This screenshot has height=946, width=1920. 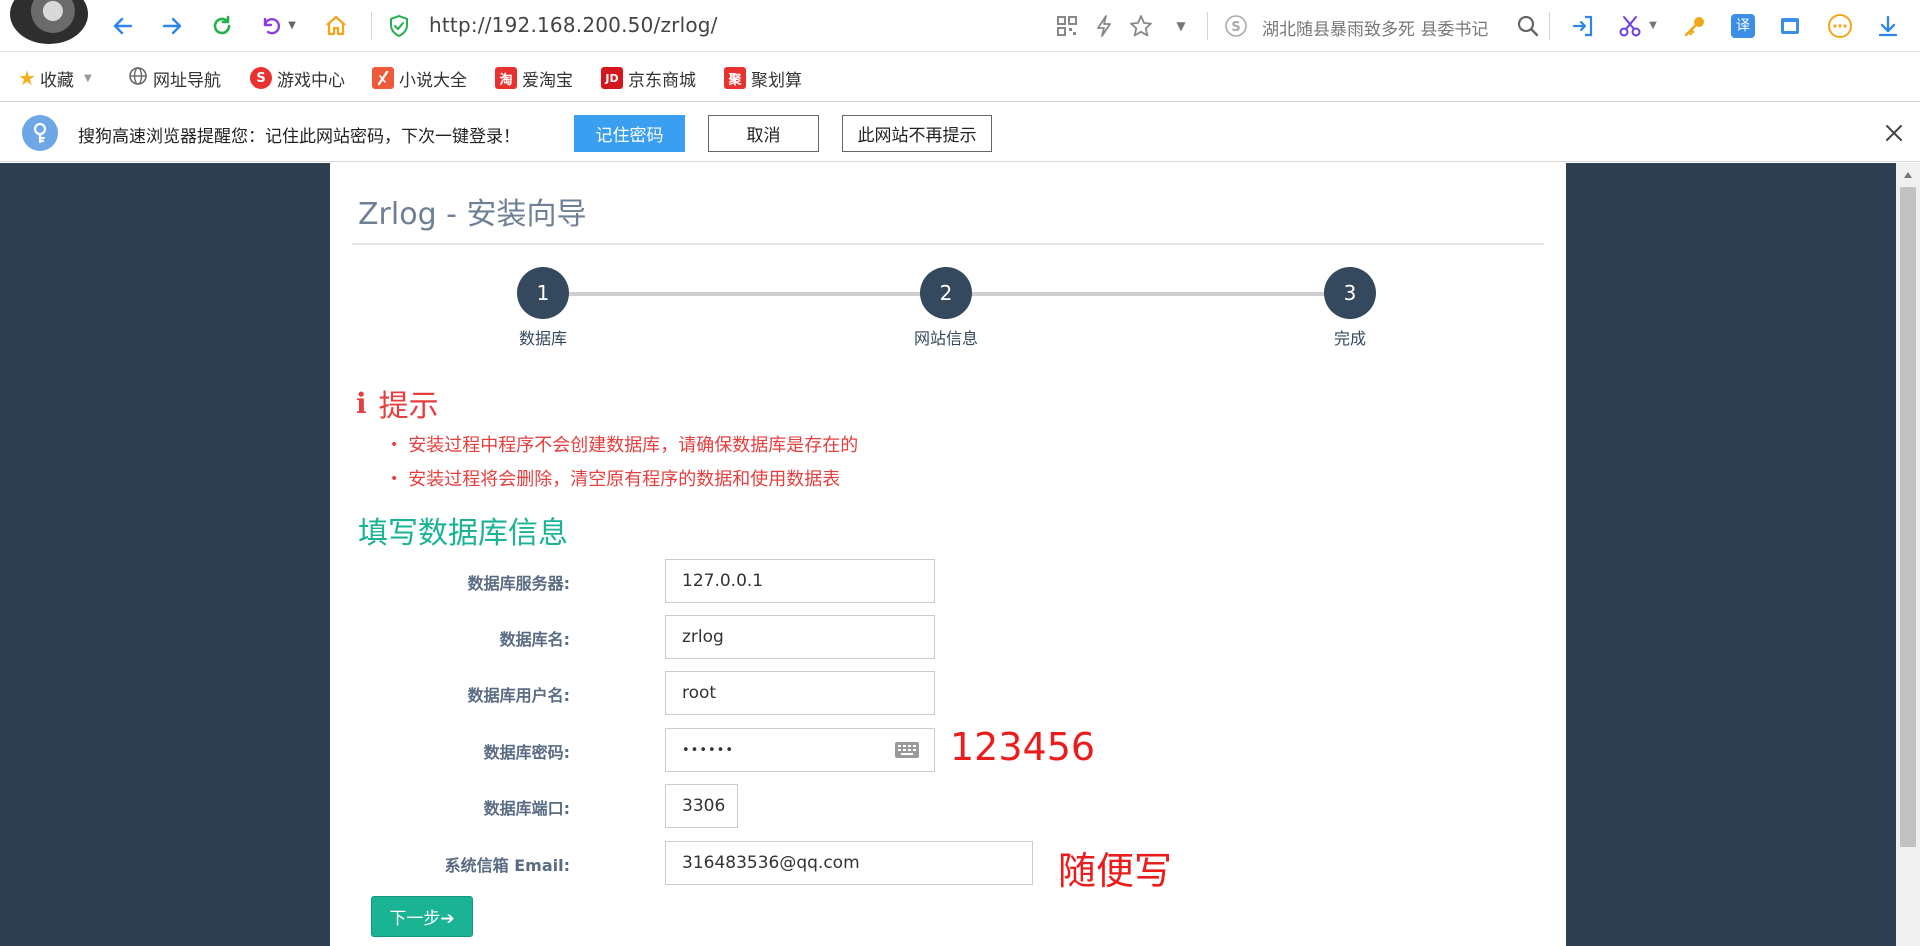 I want to click on sogou-search-icon: S, so click(x=1236, y=26).